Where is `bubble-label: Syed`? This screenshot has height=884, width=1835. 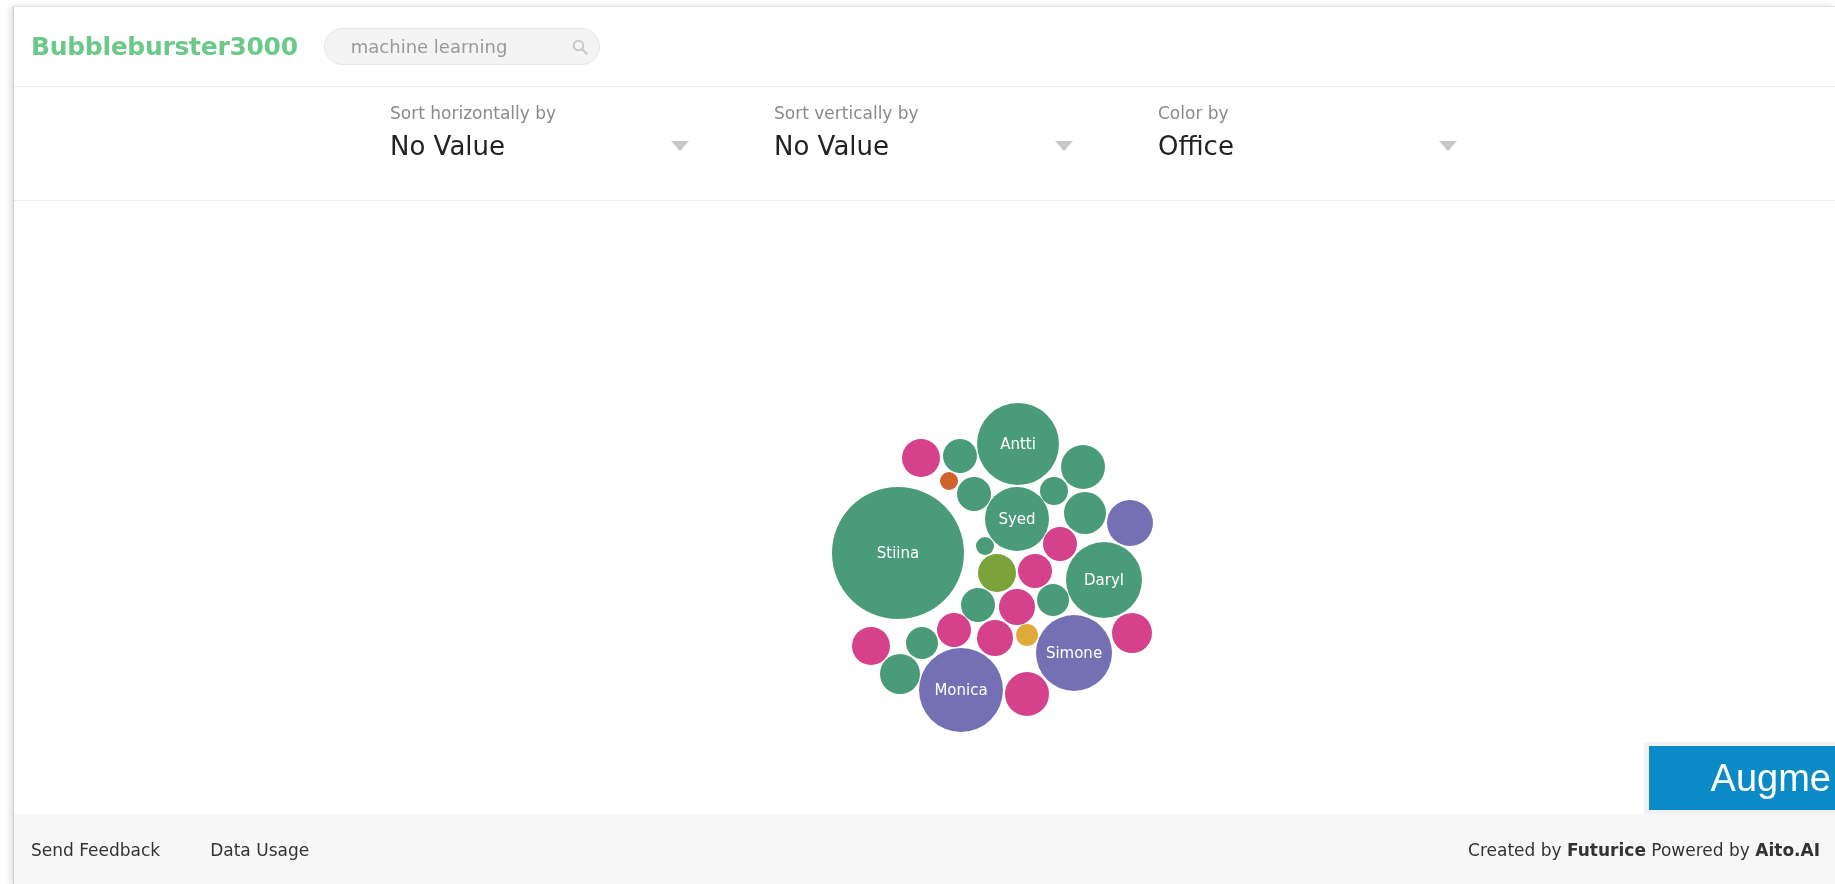 bubble-label: Syed is located at coordinates (1017, 519).